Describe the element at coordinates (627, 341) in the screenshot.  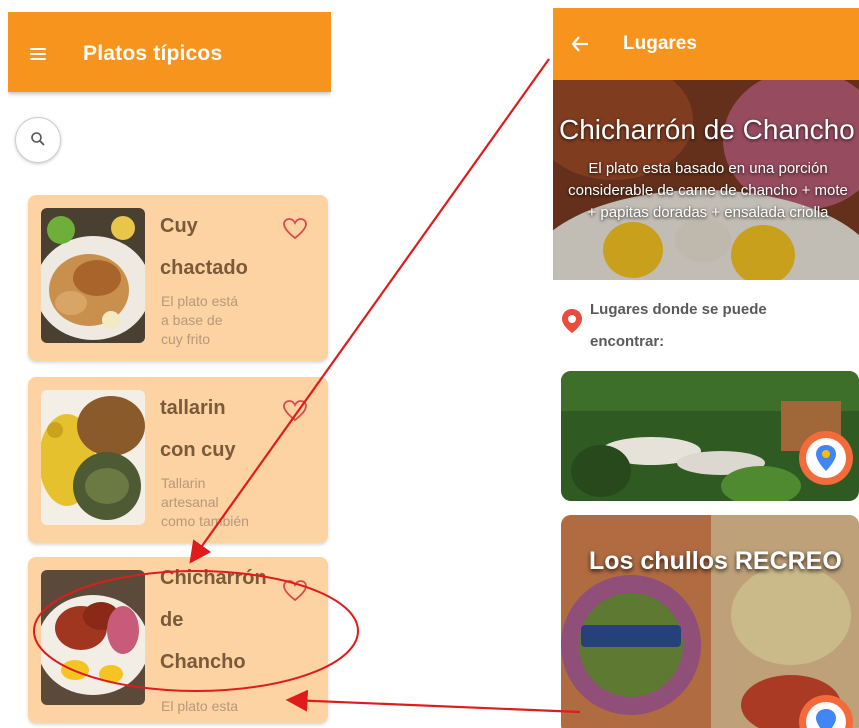
I see `places-label-line: encontrar:` at that location.